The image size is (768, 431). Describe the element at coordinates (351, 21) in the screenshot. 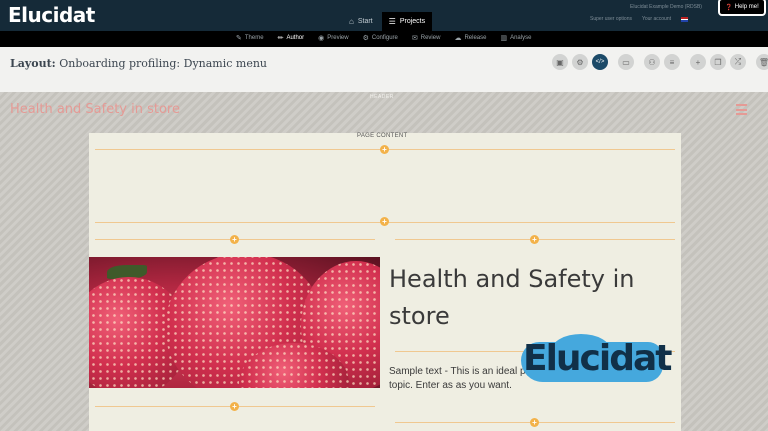

I see `home-icon: ⌂` at that location.